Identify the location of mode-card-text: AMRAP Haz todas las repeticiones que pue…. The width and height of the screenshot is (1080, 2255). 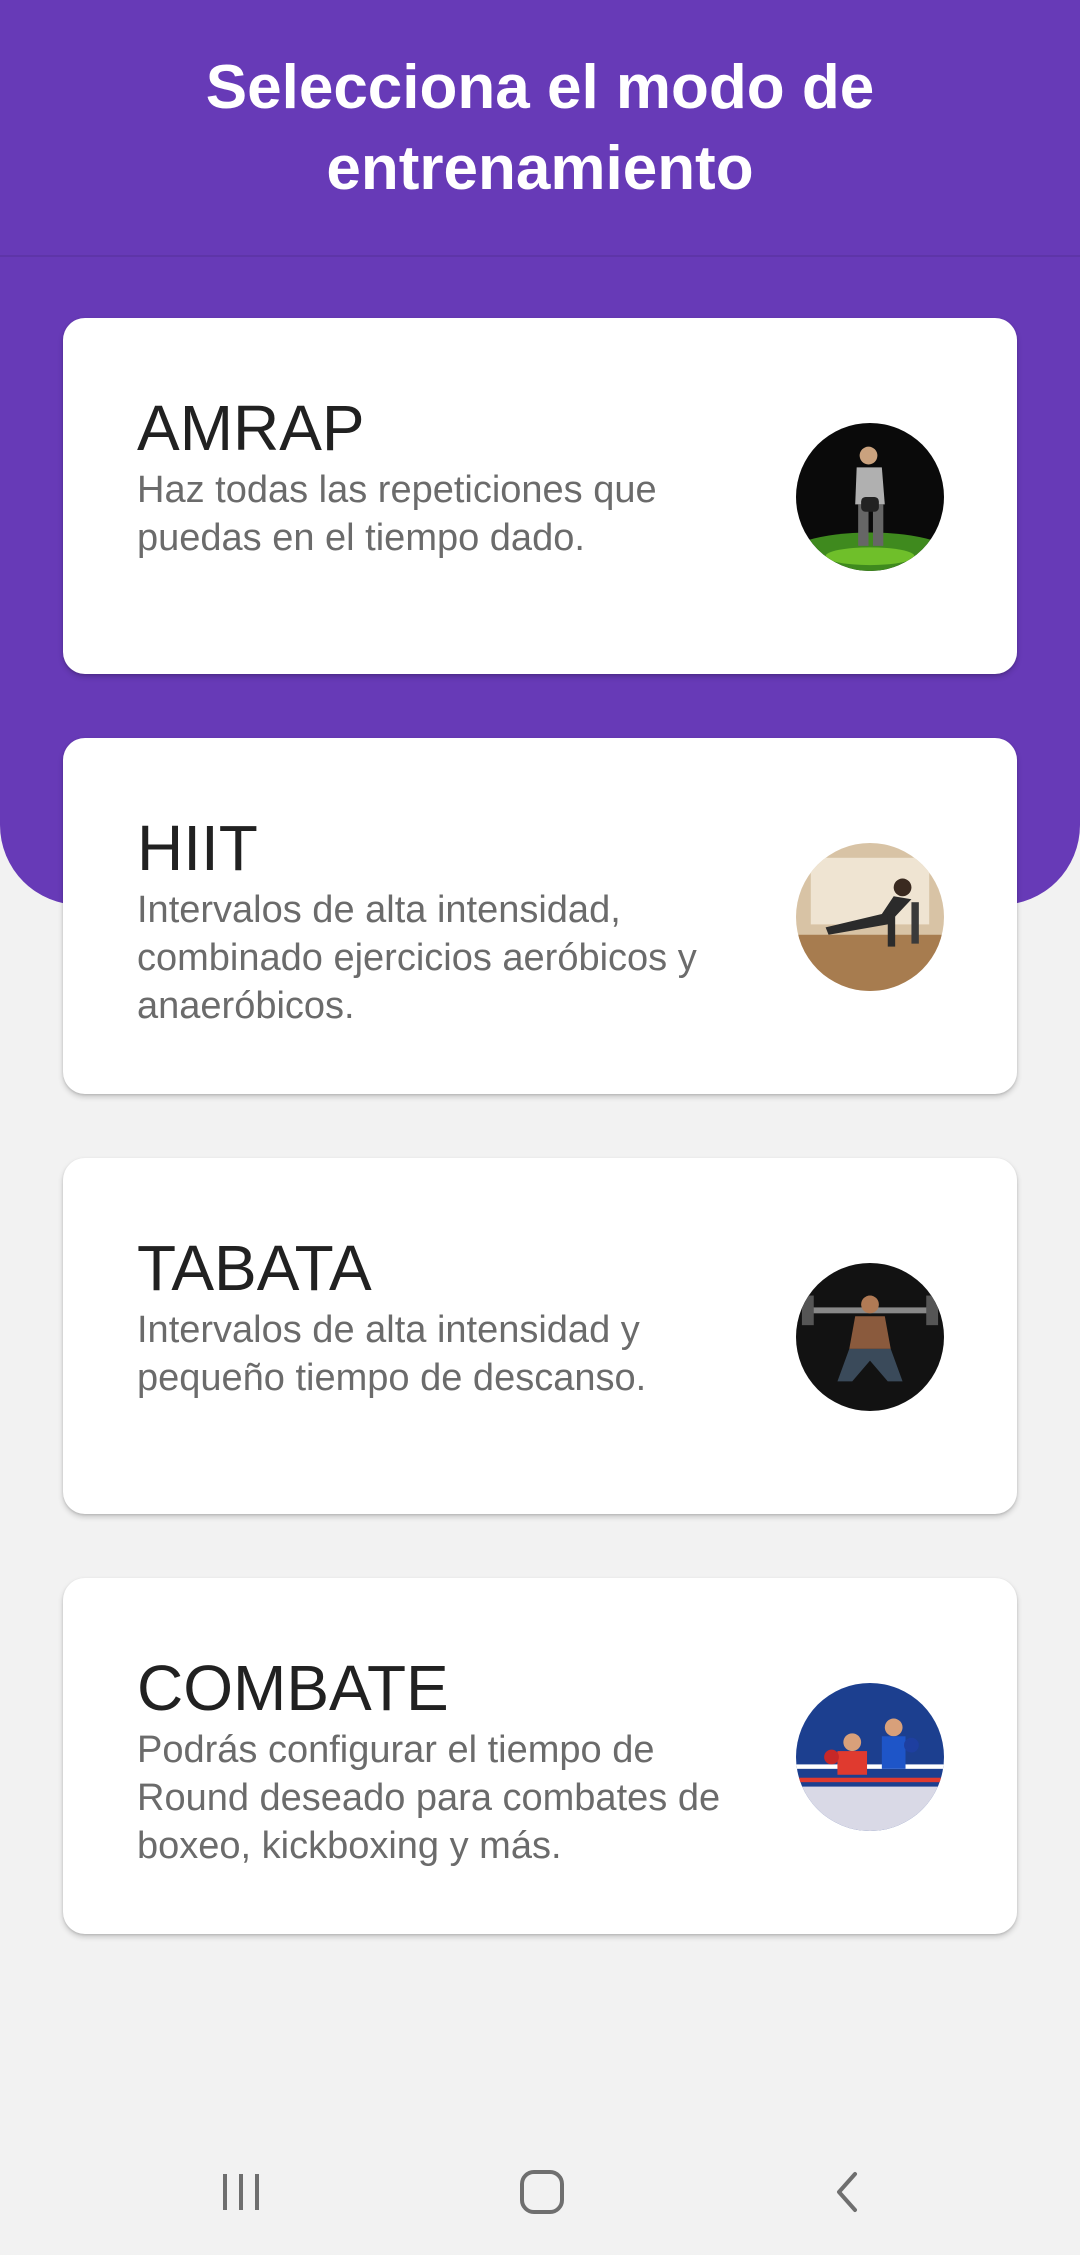
(437, 476).